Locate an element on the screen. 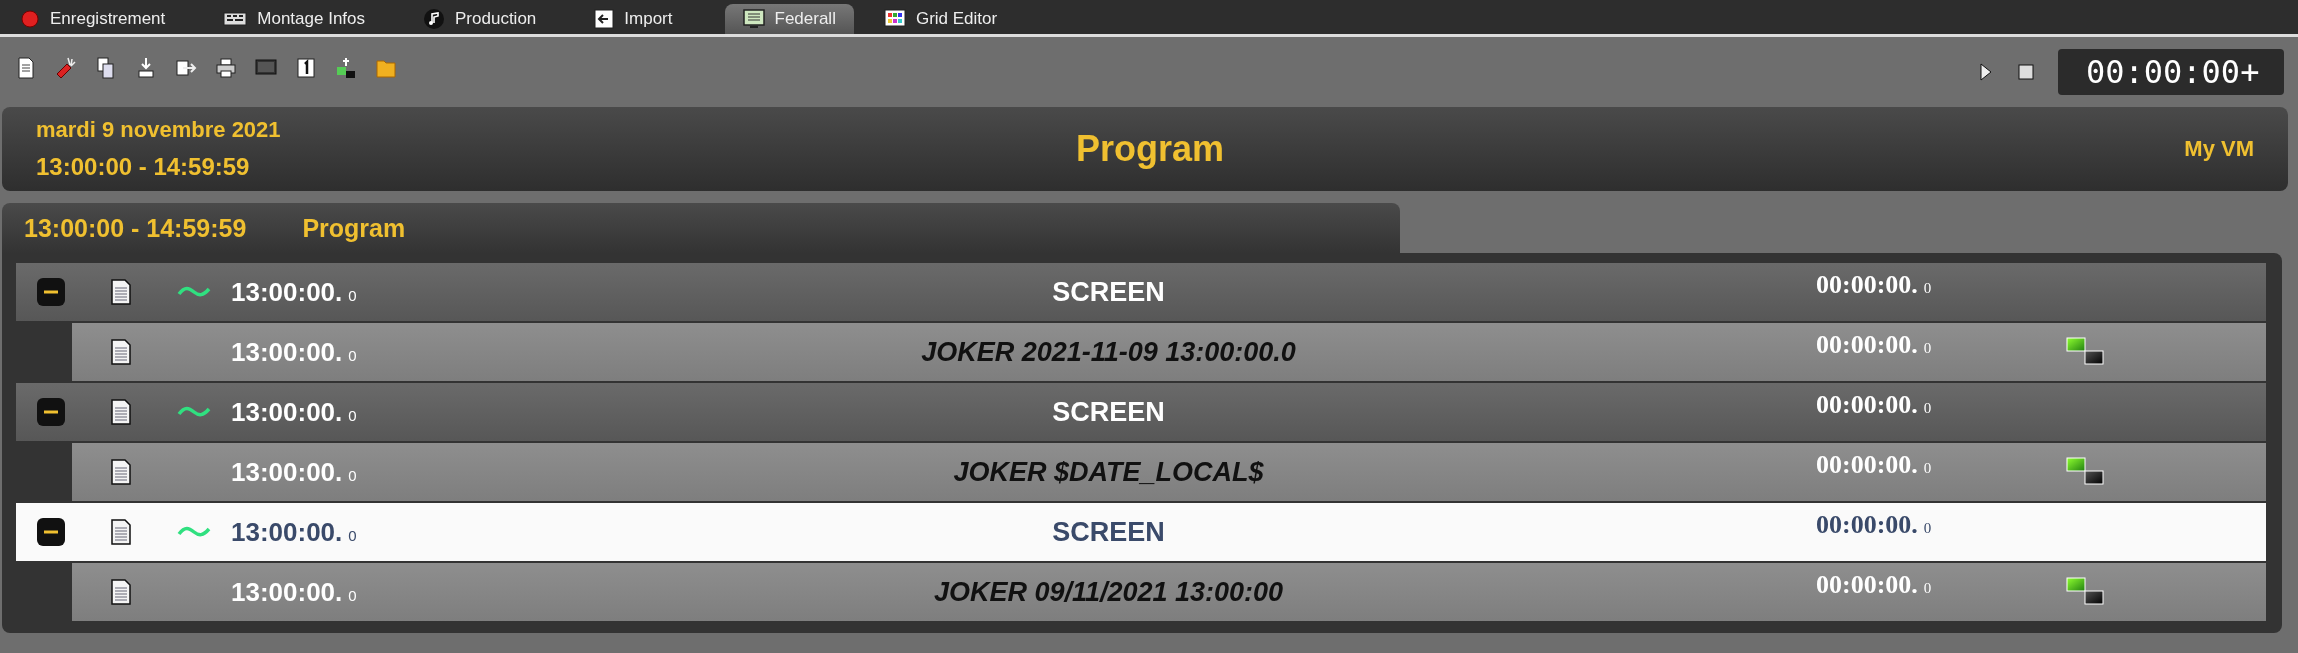 This screenshot has width=2298, height=653. monitor-icon is located at coordinates (753, 19).